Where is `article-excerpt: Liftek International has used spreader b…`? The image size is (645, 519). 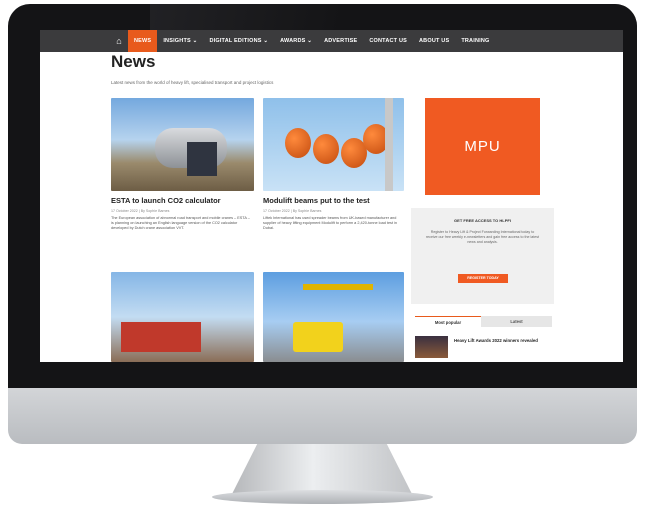
article-excerpt: Liftek International has used spreader b… is located at coordinates (330, 223).